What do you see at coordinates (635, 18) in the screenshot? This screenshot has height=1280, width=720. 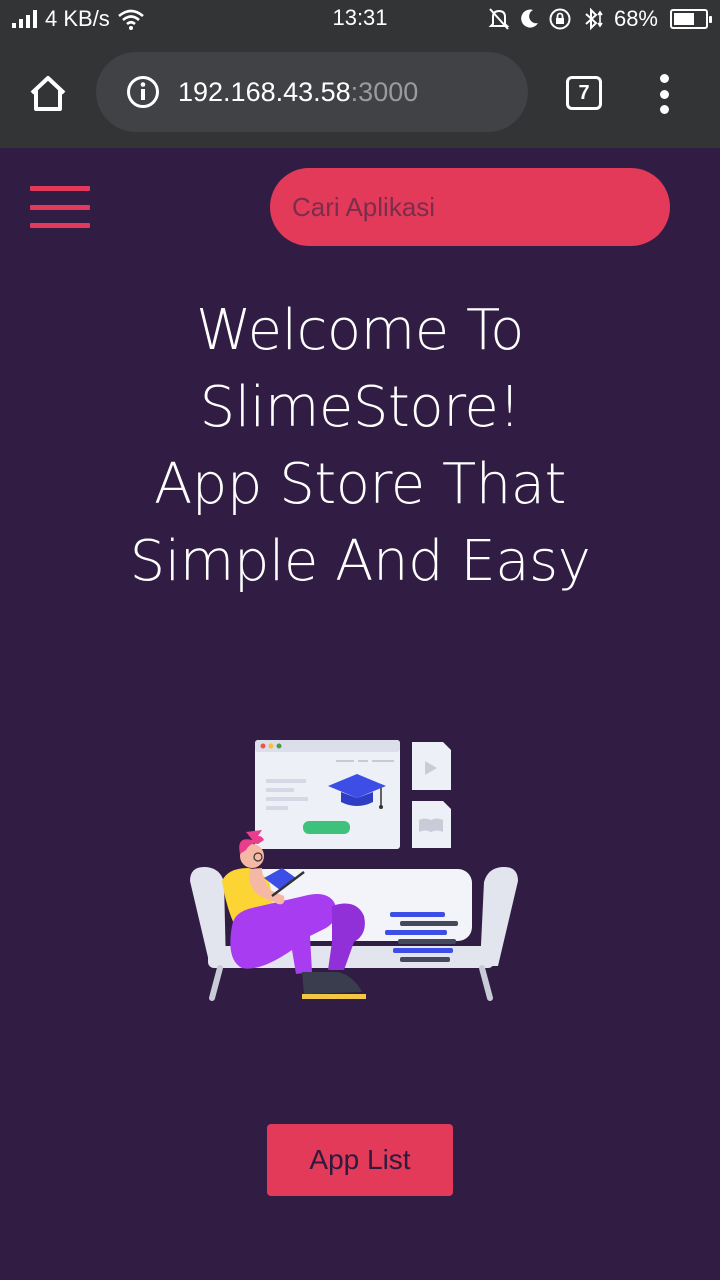 I see `battery-percent: 68%` at bounding box center [635, 18].